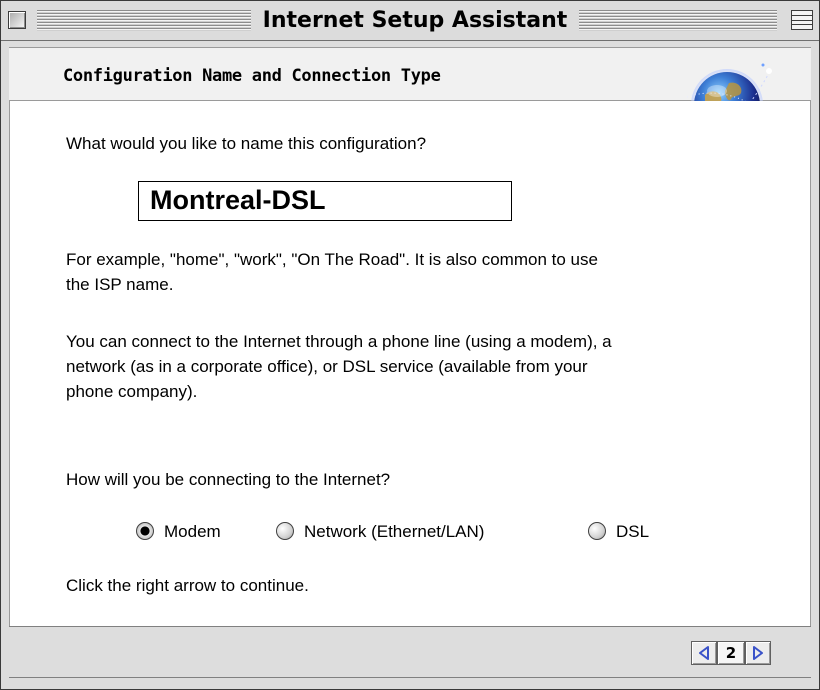  I want to click on radio-dsl-label: DSL, so click(632, 532).